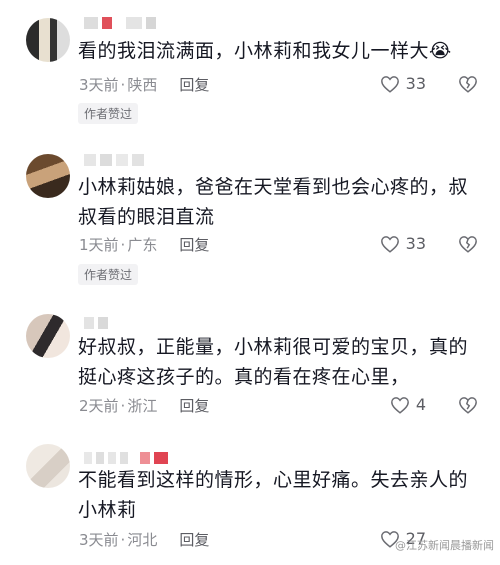 Image resolution: width=500 pixels, height=565 pixels. What do you see at coordinates (273, 495) in the screenshot?
I see `comment-text: 不能看到这样的情形，心里好痛。失去亲人的小林莉` at bounding box center [273, 495].